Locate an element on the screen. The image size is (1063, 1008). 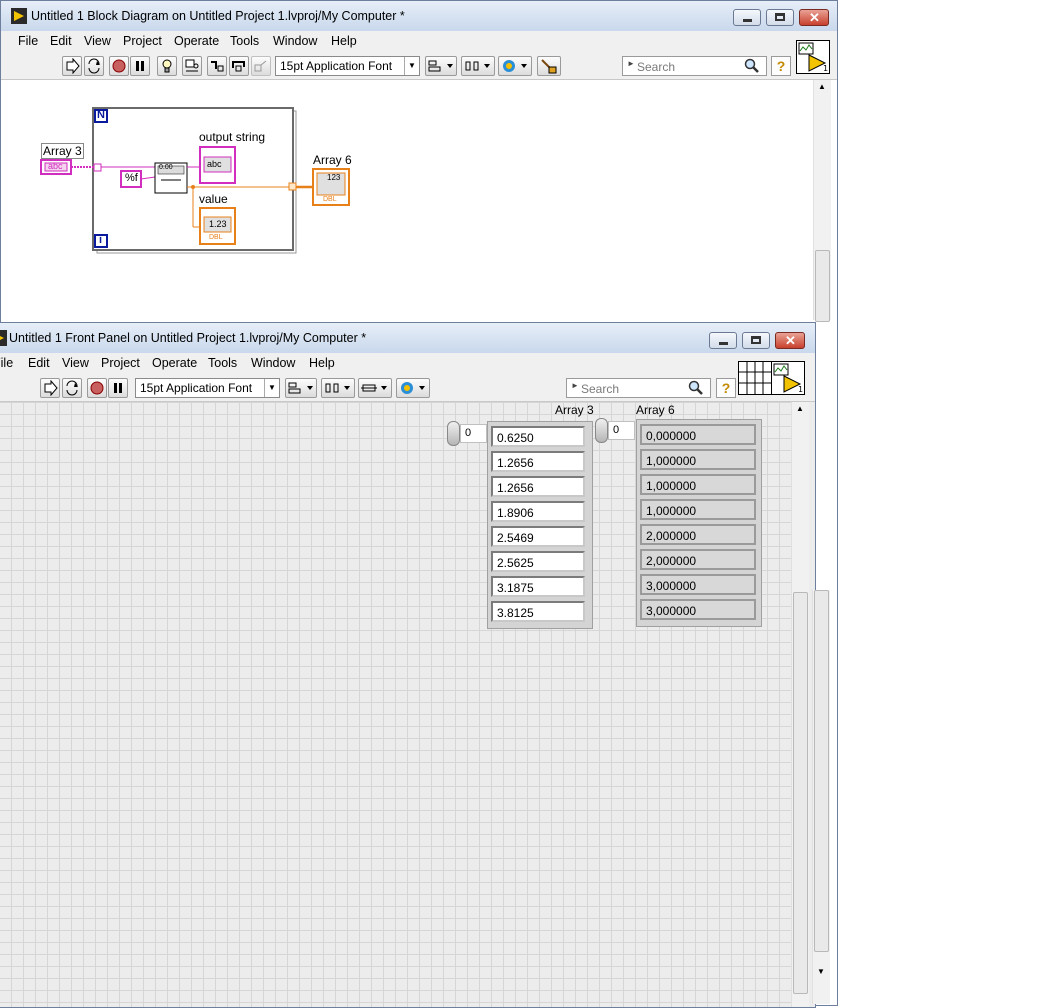
step-out-button is located at coordinates (261, 66).